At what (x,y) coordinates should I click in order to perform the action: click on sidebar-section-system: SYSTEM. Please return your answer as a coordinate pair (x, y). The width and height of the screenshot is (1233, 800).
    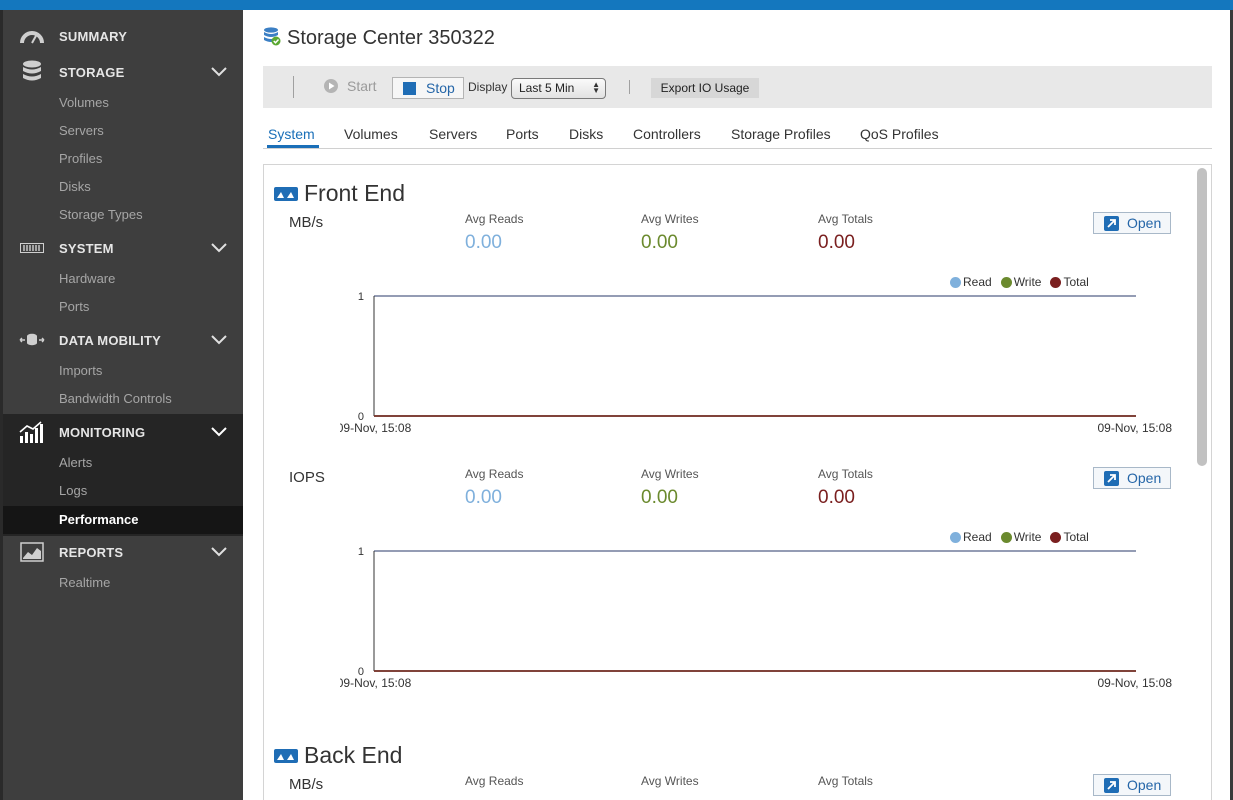
    Looking at the image, I should click on (123, 248).